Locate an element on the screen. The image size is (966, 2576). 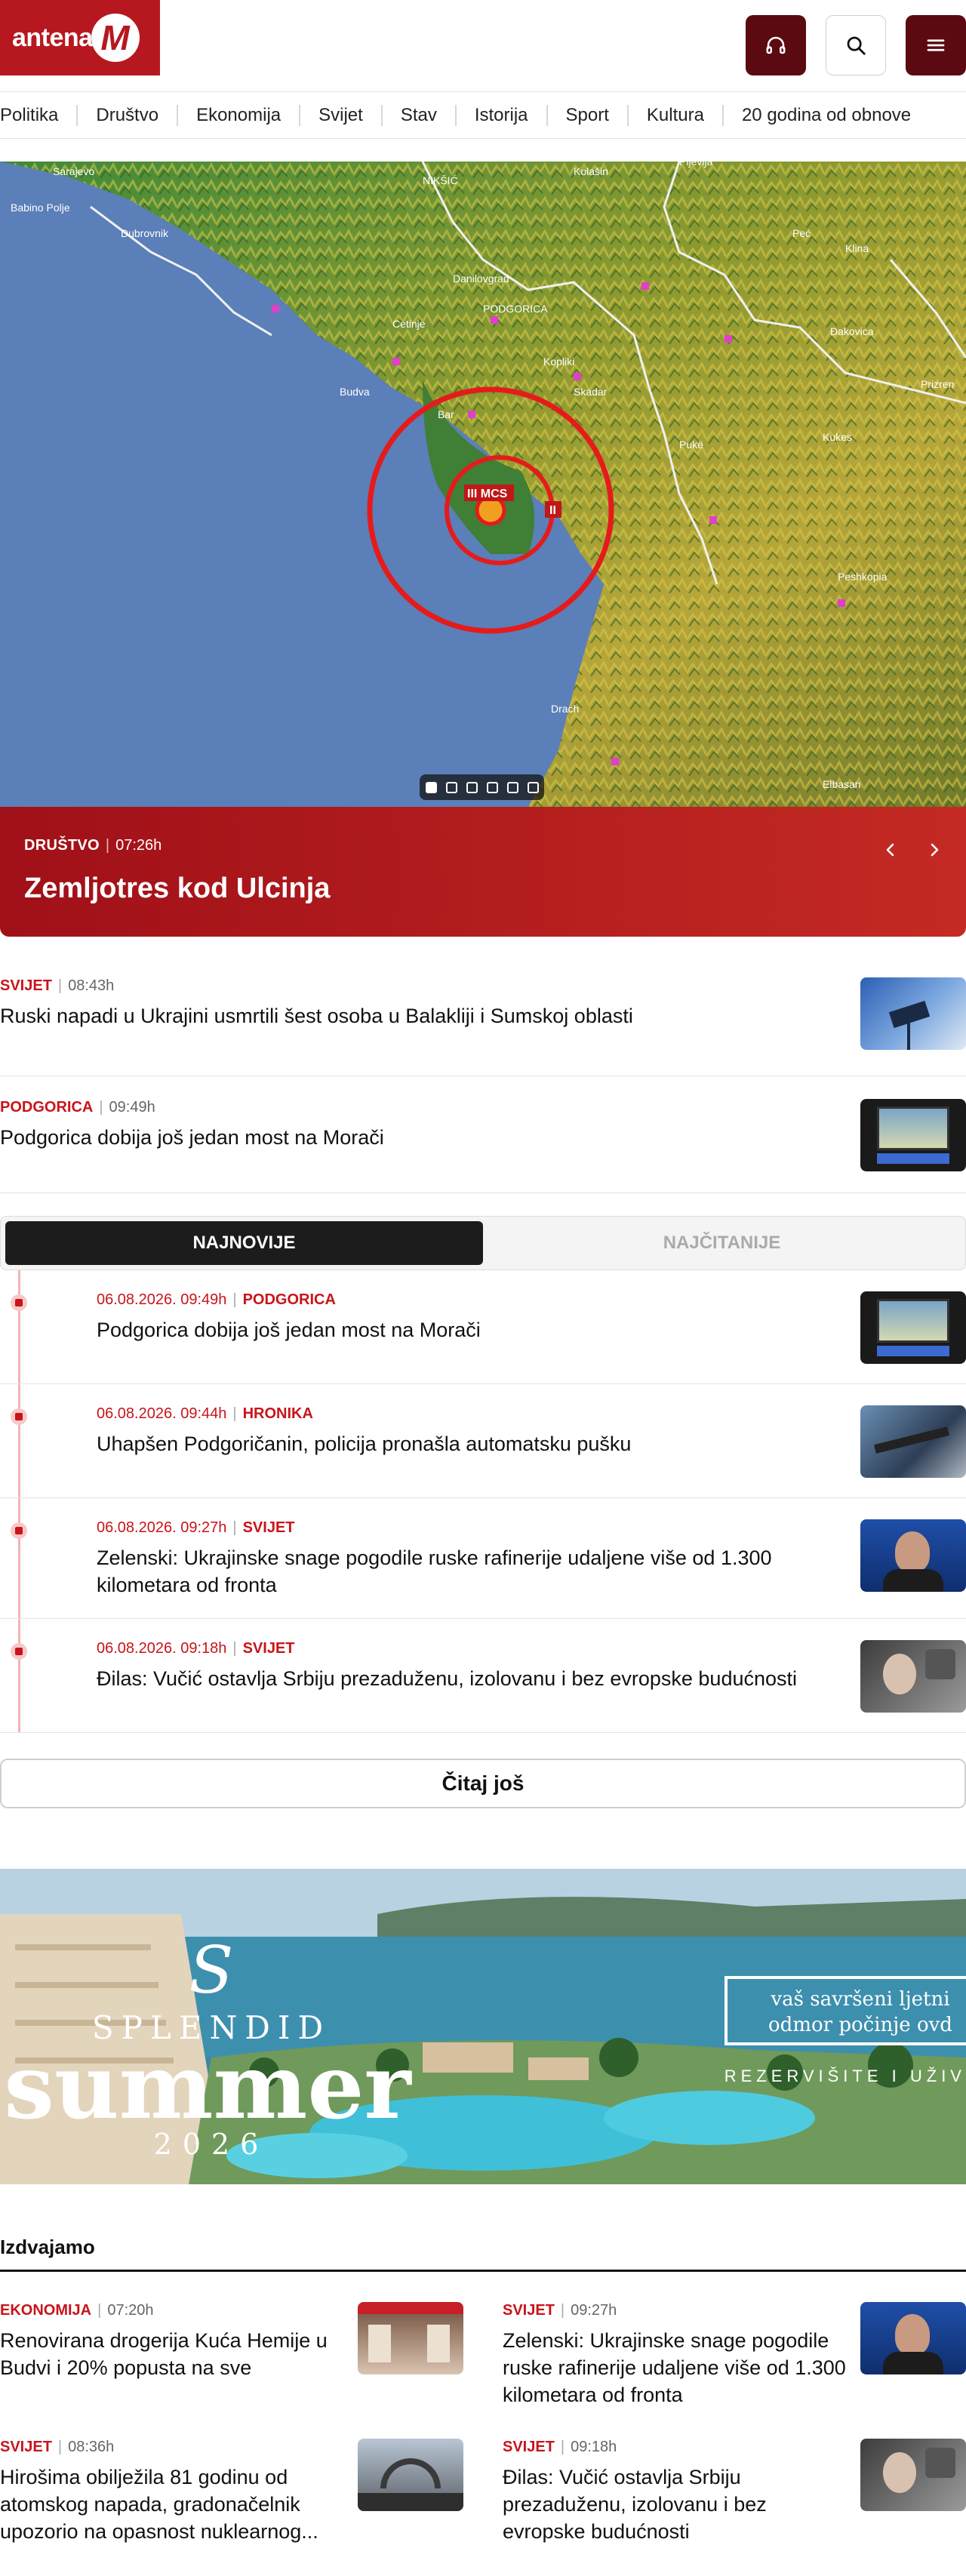
menu-button is located at coordinates (936, 45).